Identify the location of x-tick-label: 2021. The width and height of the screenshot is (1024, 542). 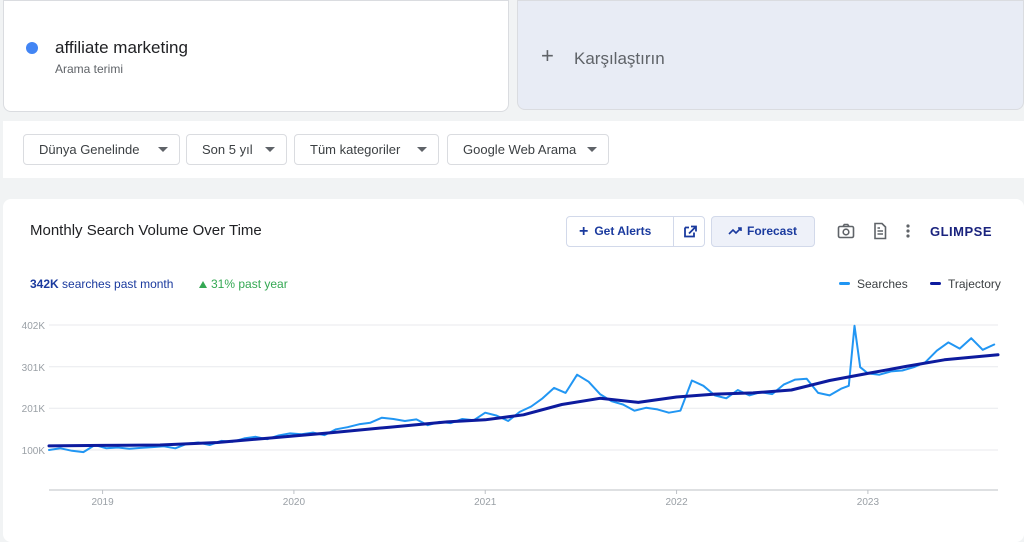
(485, 502).